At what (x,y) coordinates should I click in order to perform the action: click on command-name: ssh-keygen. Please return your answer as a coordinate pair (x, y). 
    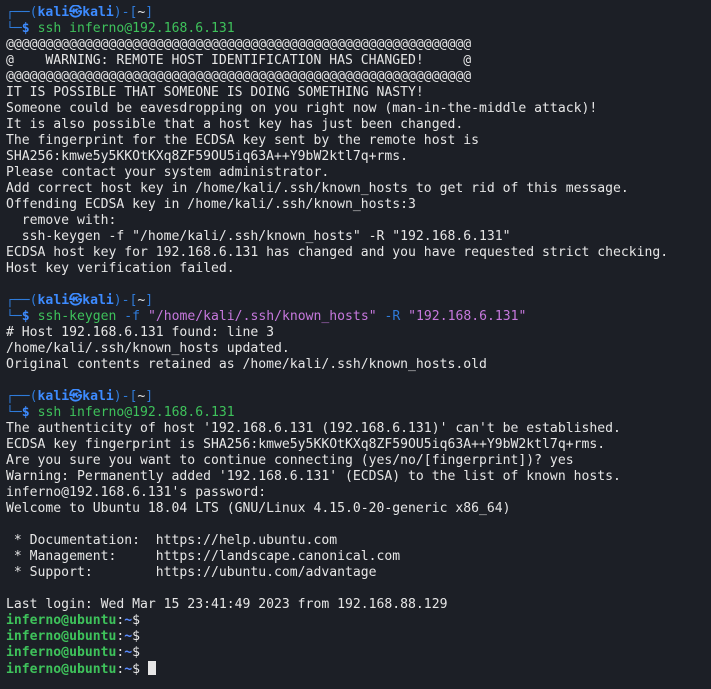
    Looking at the image, I should click on (77, 316).